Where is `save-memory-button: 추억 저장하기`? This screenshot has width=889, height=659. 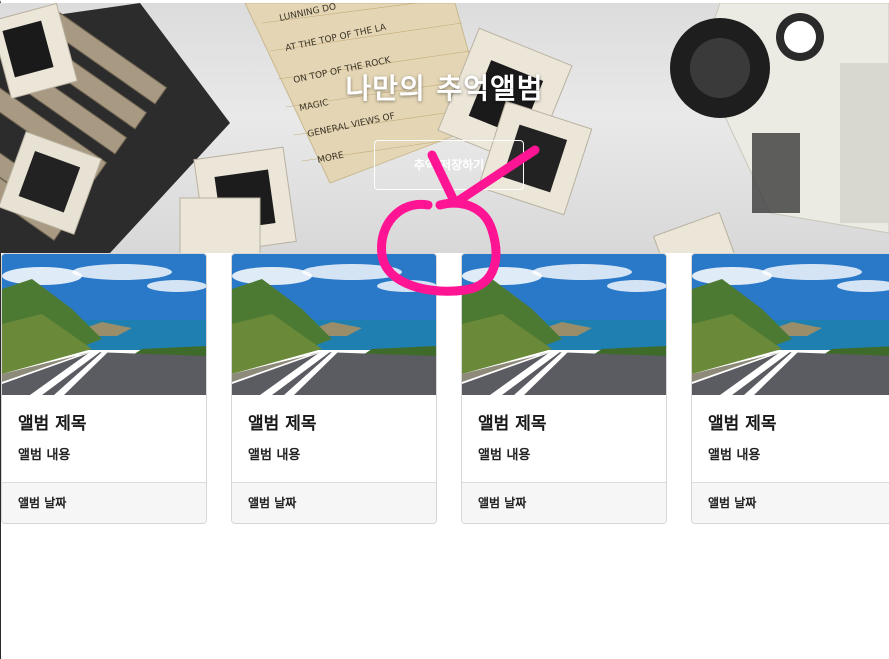
save-memory-button: 추억 저장하기 is located at coordinates (449, 165).